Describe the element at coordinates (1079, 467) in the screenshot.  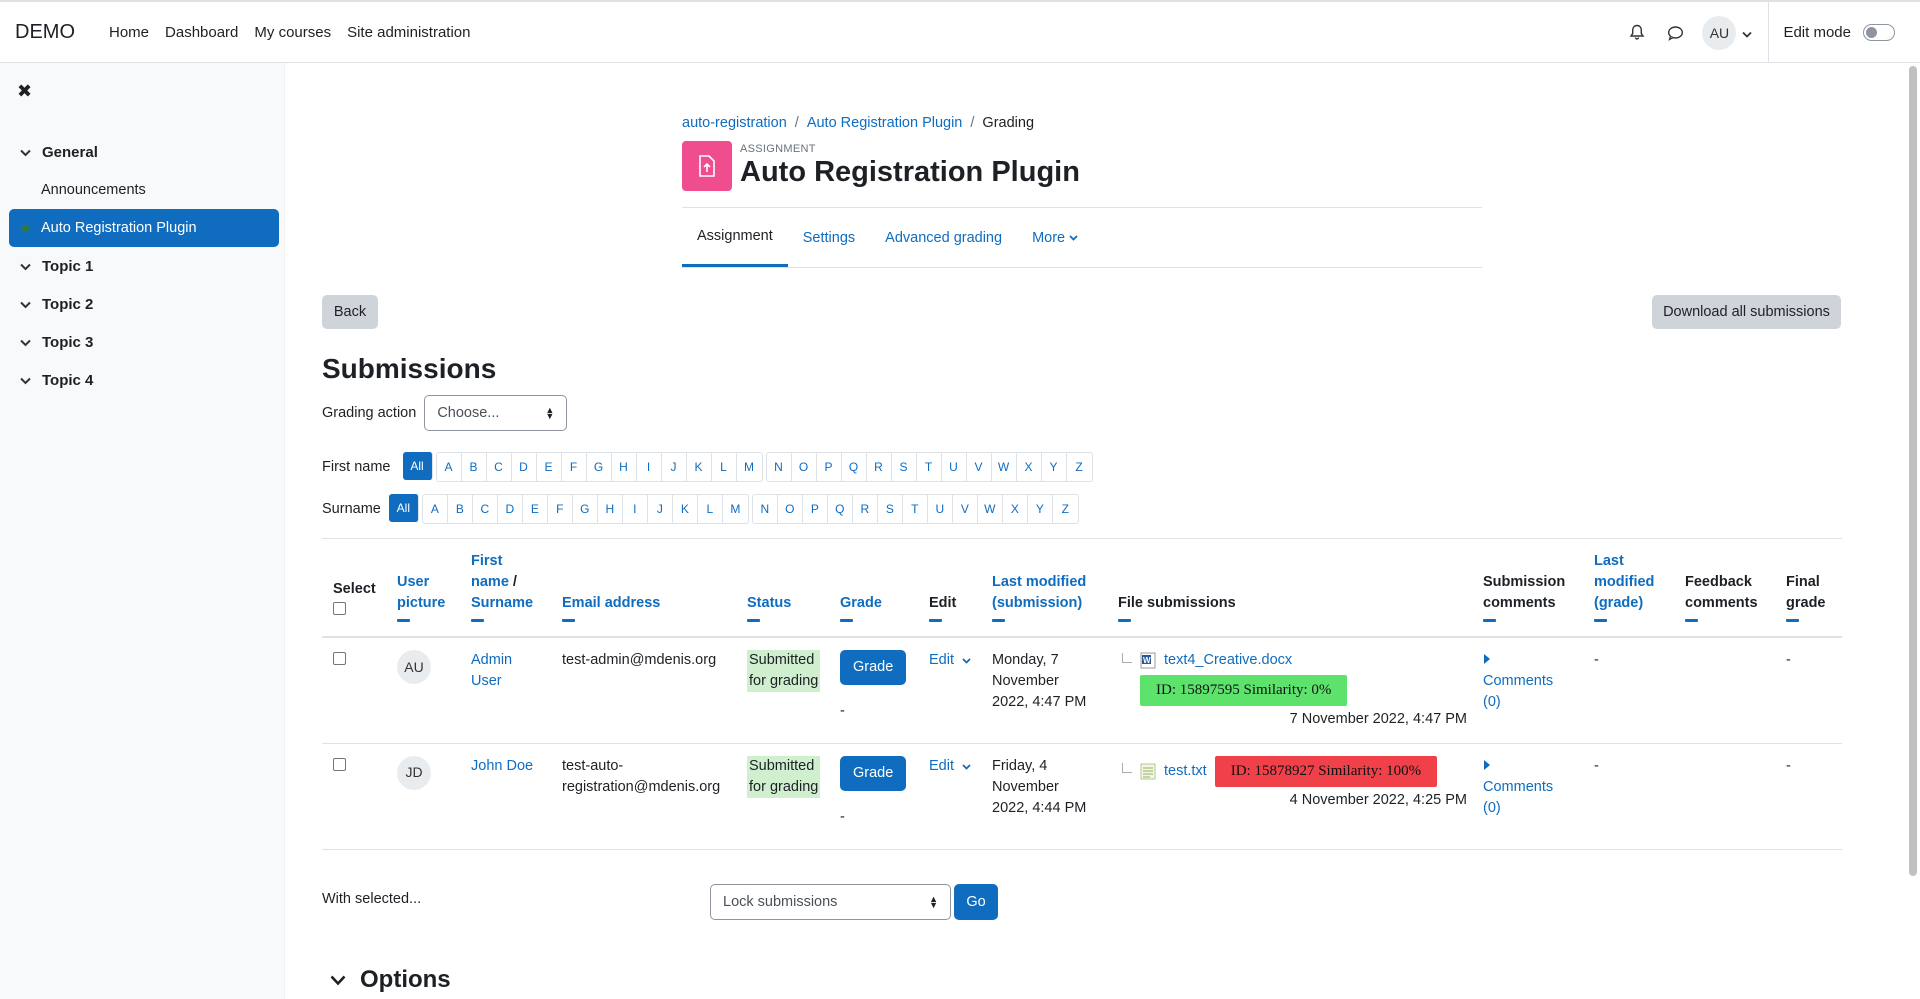
I see `firstname-initial-z: Z` at that location.